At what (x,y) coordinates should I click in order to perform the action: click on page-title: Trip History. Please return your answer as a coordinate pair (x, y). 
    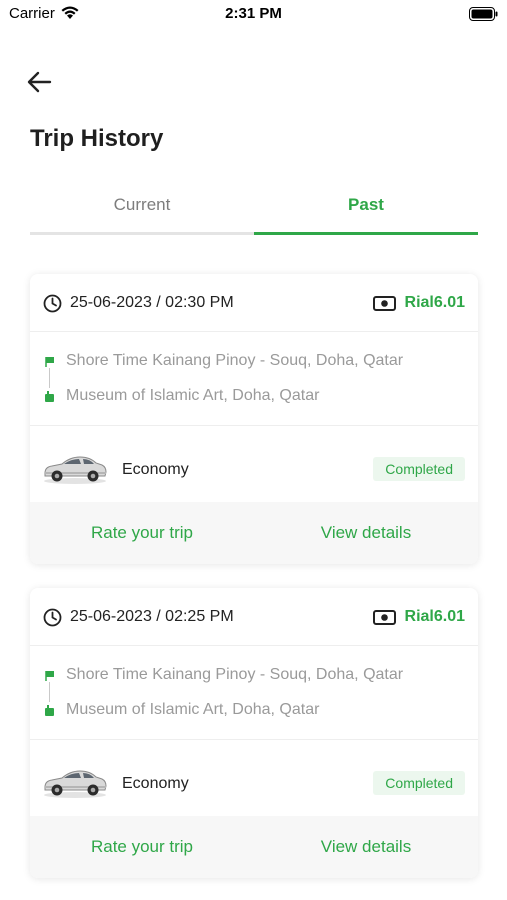
    Looking at the image, I should click on (97, 138).